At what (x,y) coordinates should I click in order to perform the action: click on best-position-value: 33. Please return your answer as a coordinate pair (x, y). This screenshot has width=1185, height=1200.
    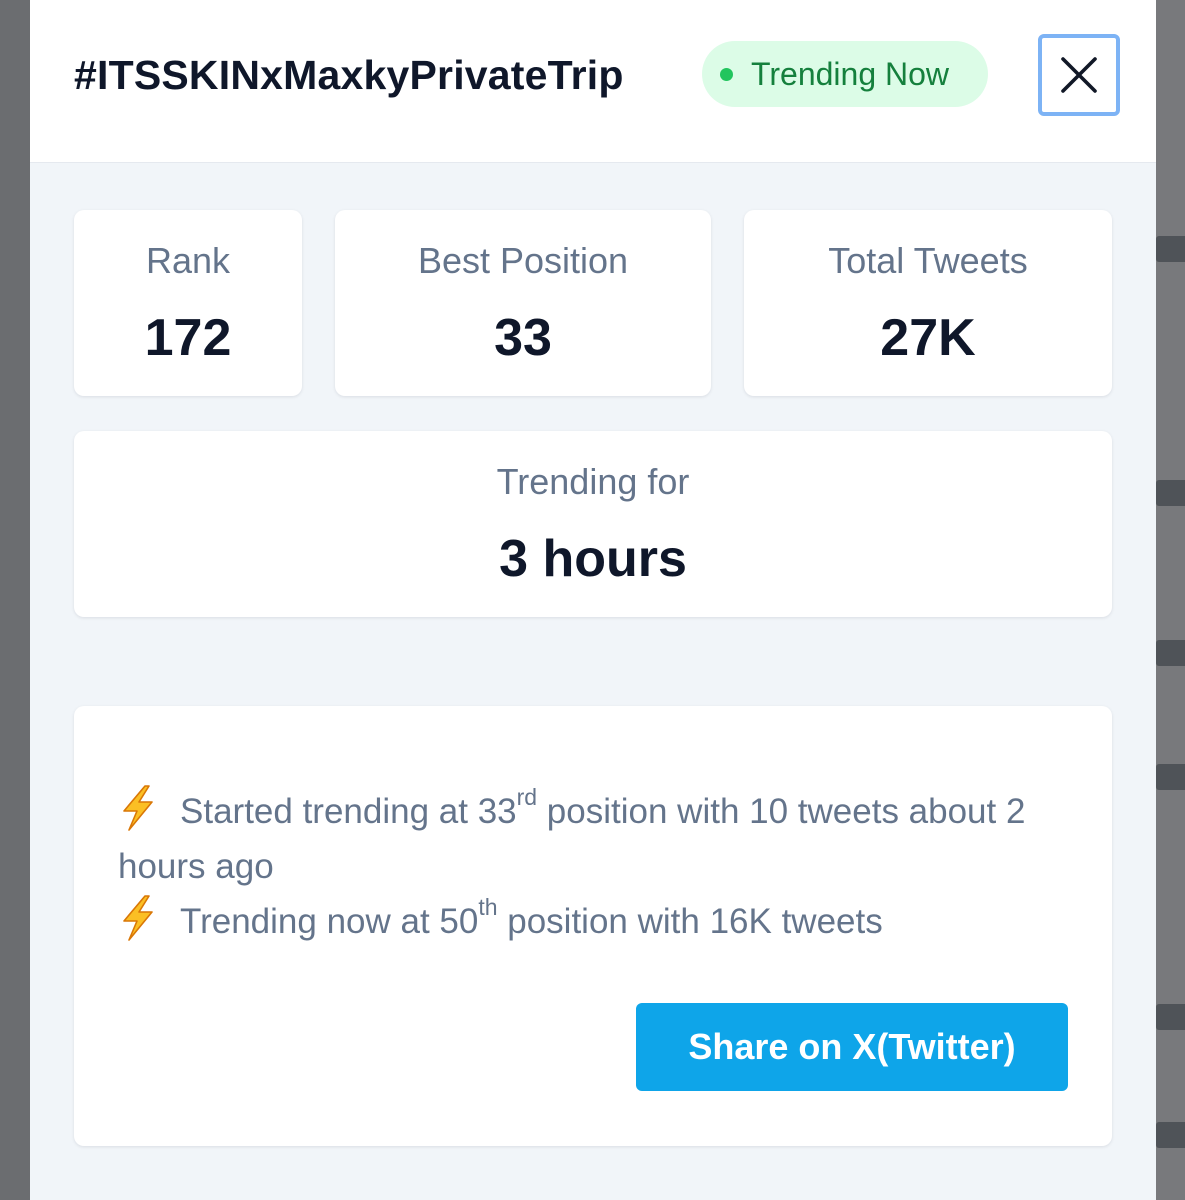
    Looking at the image, I should click on (523, 338).